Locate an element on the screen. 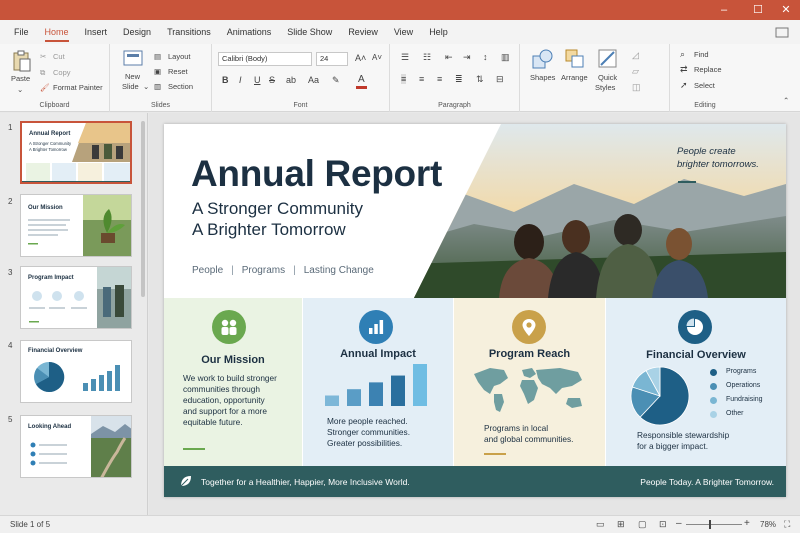 This screenshot has height=533, width=800. highlight-icon: ✎ is located at coordinates (336, 80).